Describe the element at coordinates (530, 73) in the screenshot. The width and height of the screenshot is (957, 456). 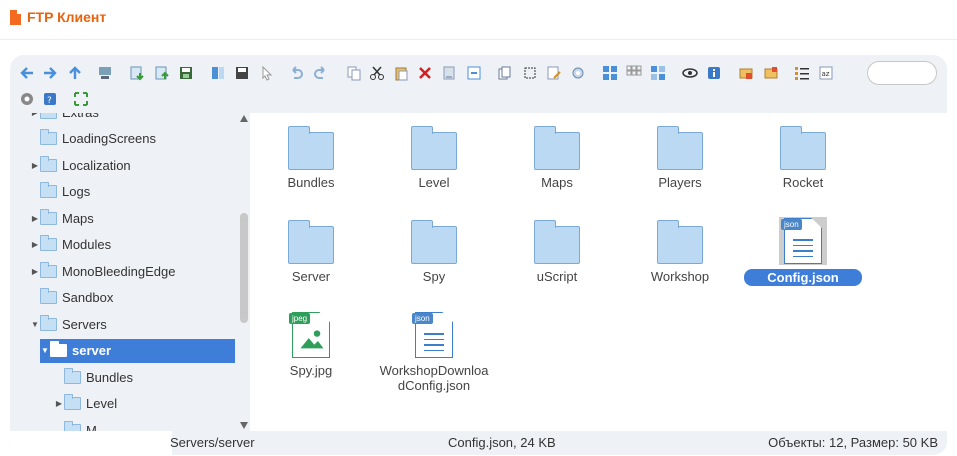
I see `select-icon` at that location.